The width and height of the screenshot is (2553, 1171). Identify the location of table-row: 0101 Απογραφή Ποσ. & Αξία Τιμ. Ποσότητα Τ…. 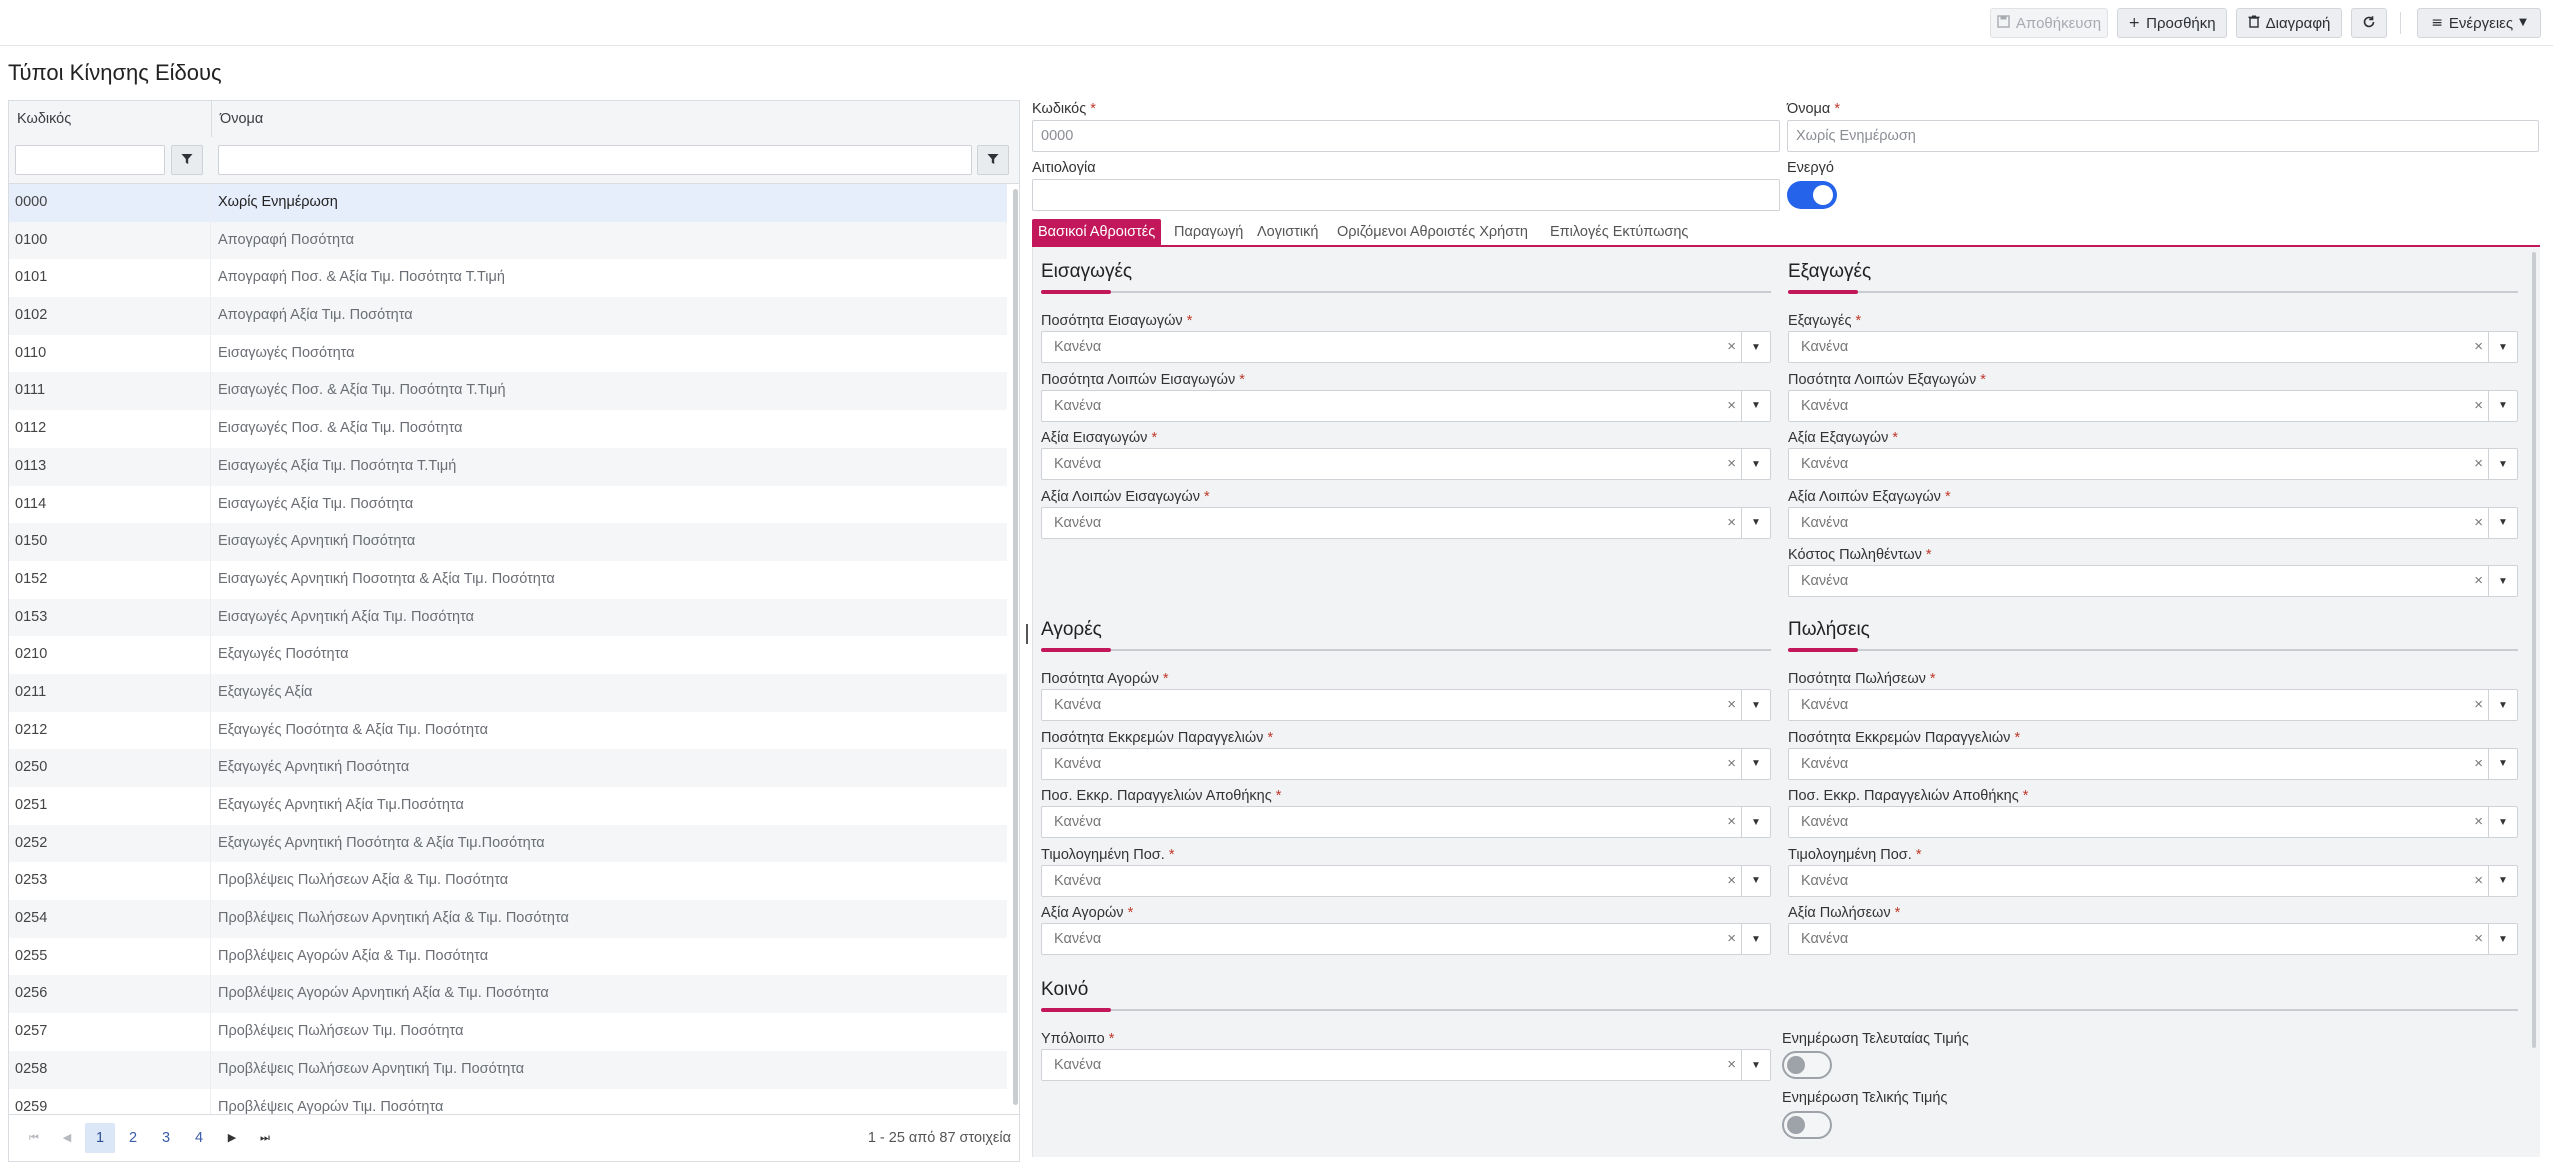
(508, 278).